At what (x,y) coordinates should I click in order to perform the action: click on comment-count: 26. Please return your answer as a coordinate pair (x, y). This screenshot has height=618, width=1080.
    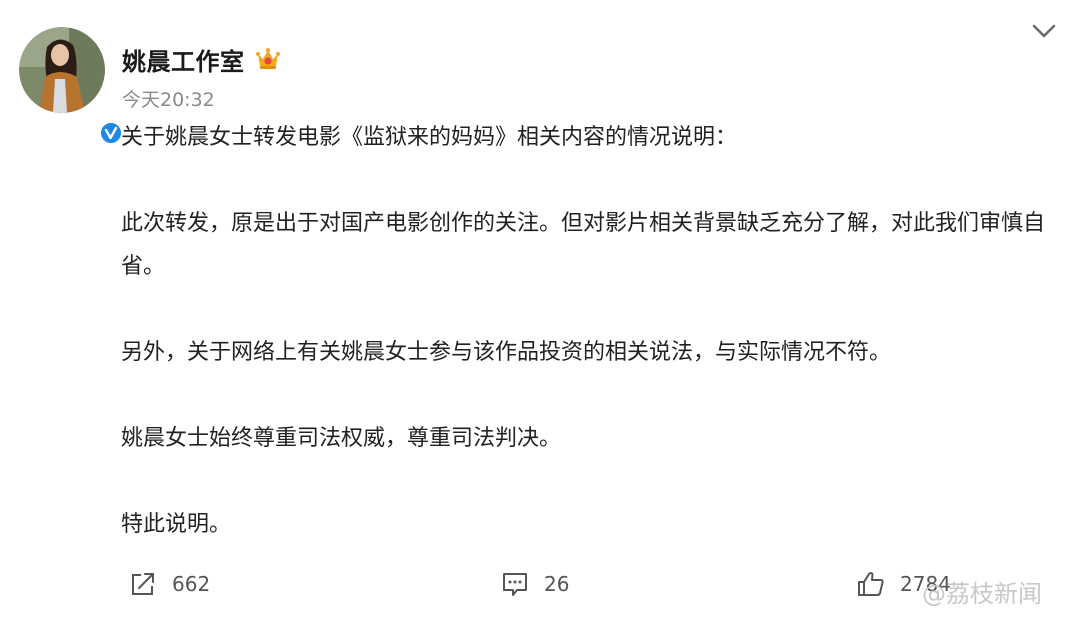
    Looking at the image, I should click on (557, 584).